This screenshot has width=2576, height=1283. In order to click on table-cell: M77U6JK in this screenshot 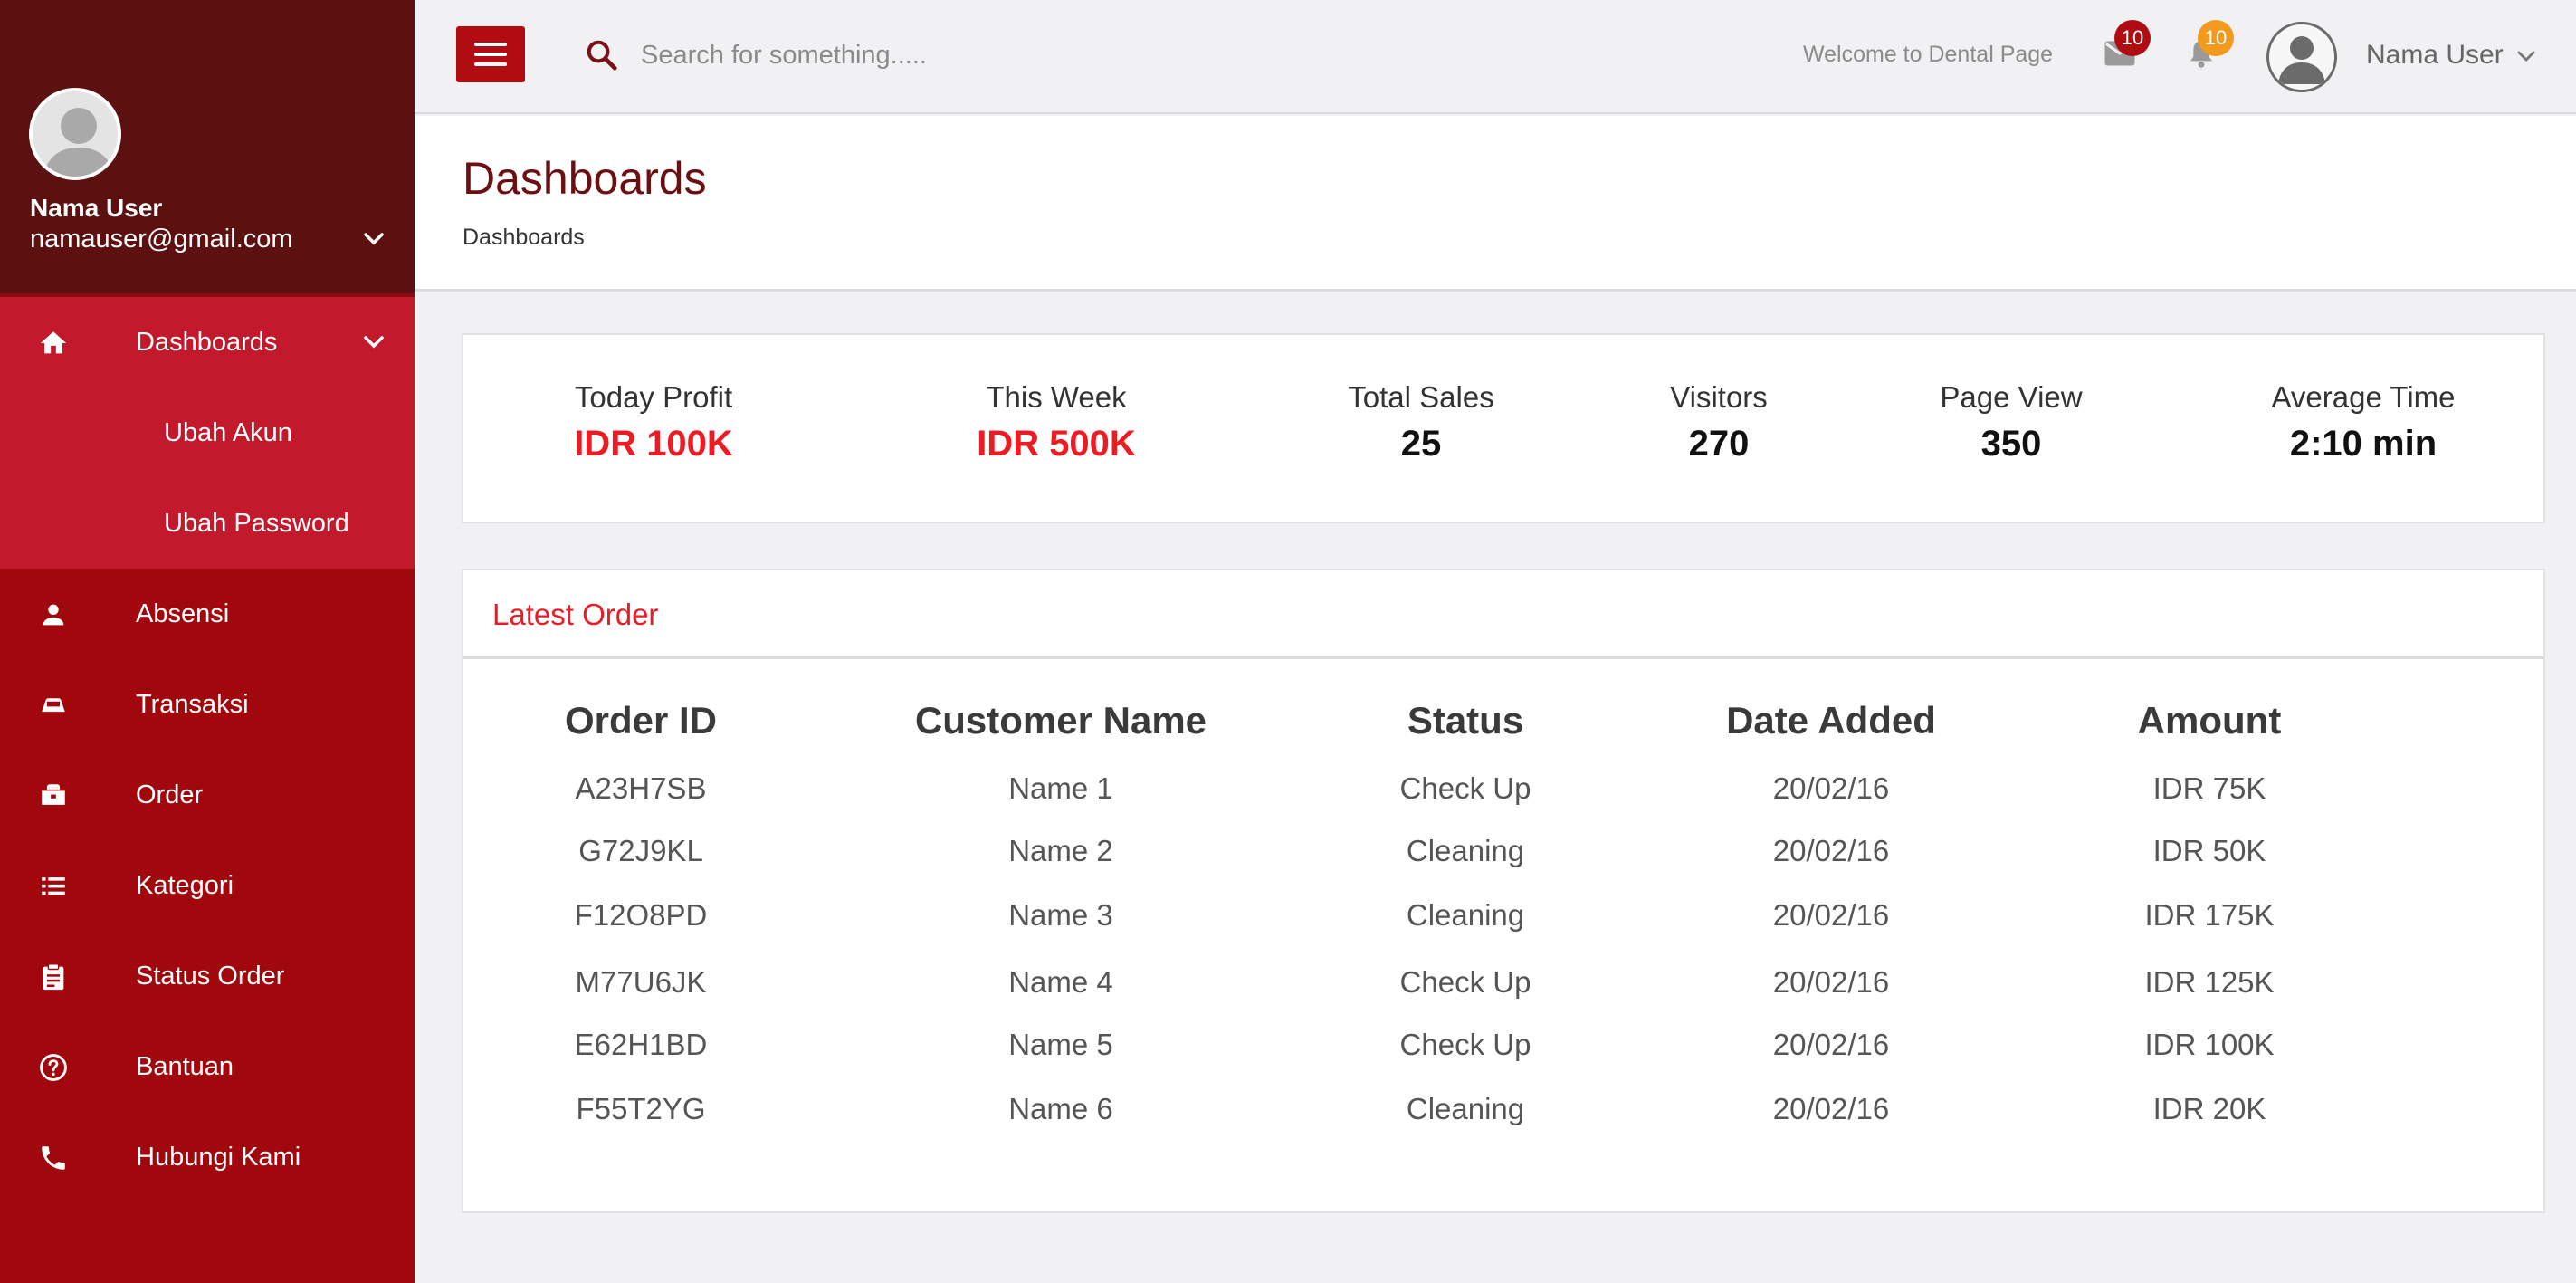, I will do `click(641, 982)`.